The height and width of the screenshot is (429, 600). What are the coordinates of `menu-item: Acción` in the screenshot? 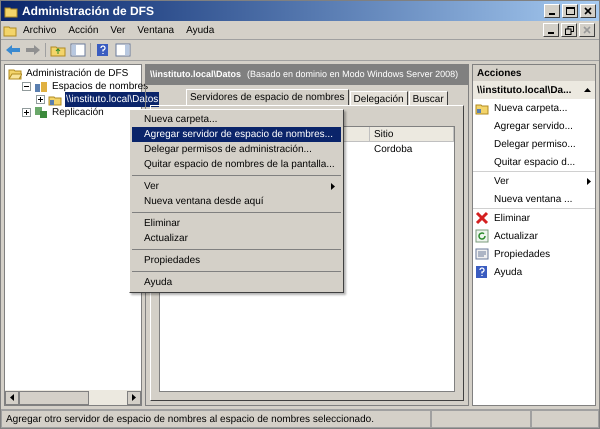 It's located at (83, 30).